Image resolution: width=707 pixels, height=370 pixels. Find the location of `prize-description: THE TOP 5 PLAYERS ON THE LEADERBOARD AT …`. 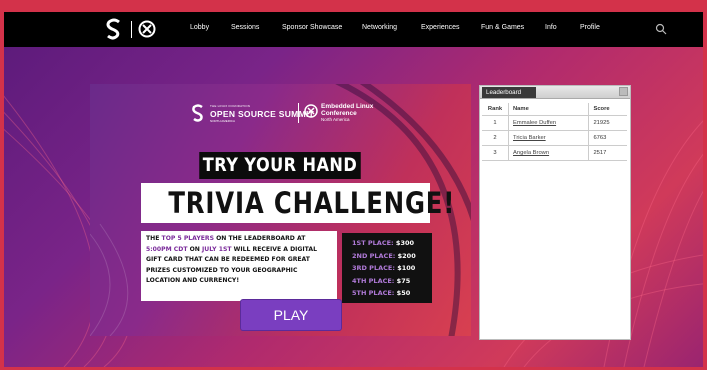

prize-description: THE TOP 5 PLAYERS ON THE LEADERBOARD AT … is located at coordinates (239, 266).